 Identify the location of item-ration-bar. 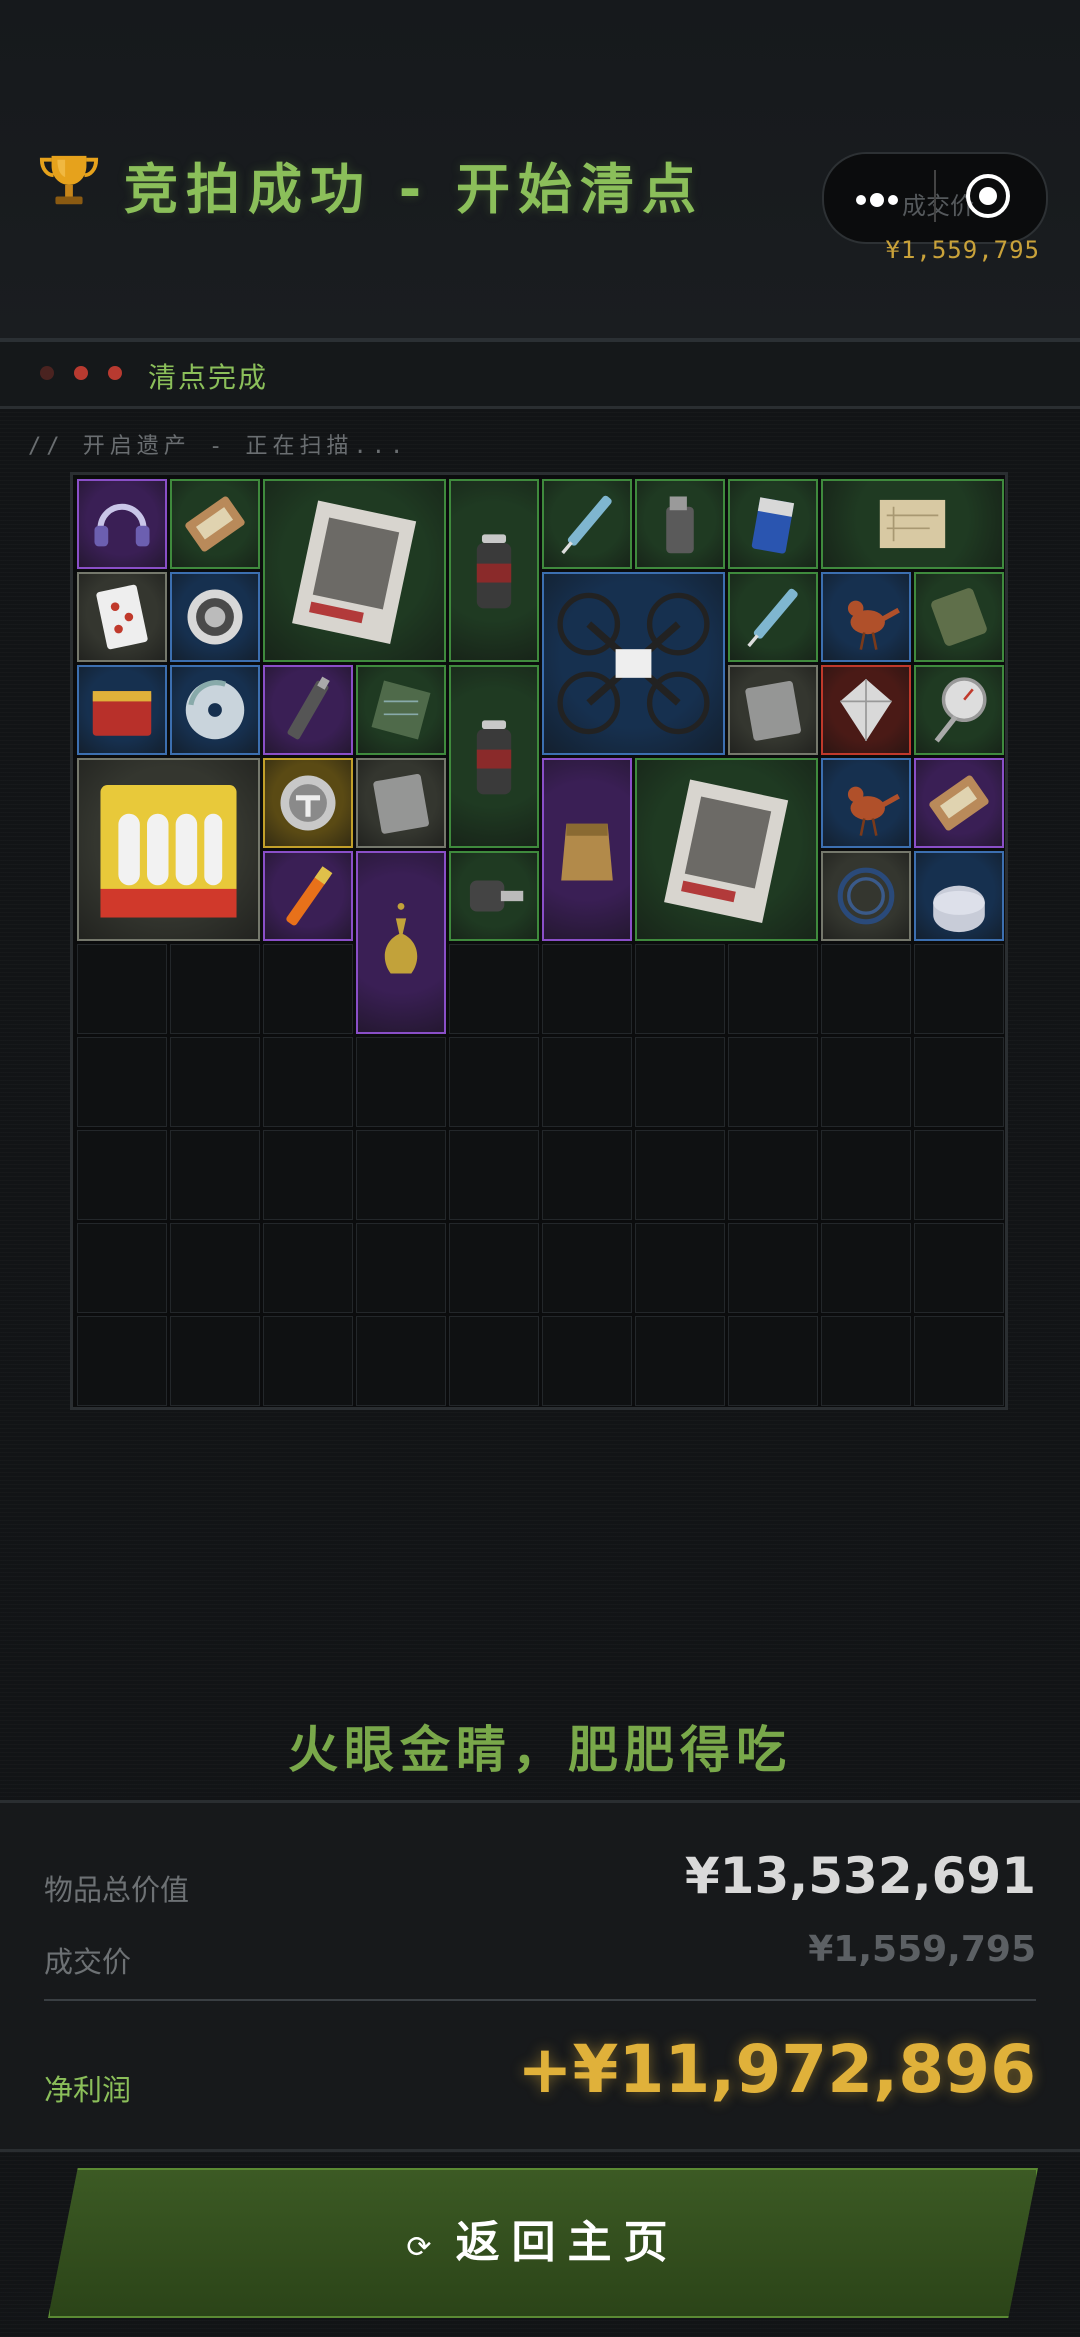
(215, 524).